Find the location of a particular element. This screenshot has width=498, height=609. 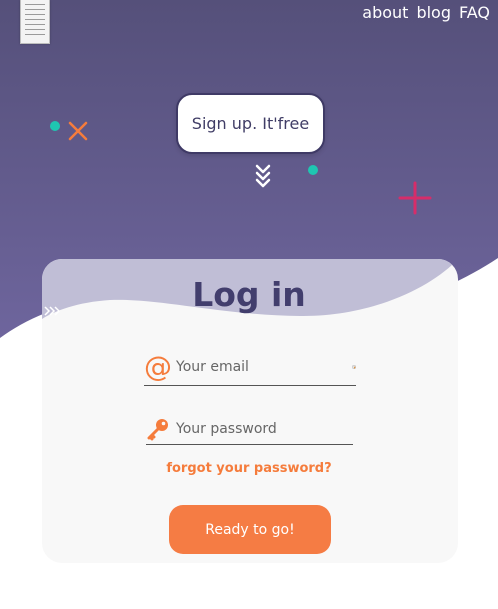

site-logo is located at coordinates (35, 22).